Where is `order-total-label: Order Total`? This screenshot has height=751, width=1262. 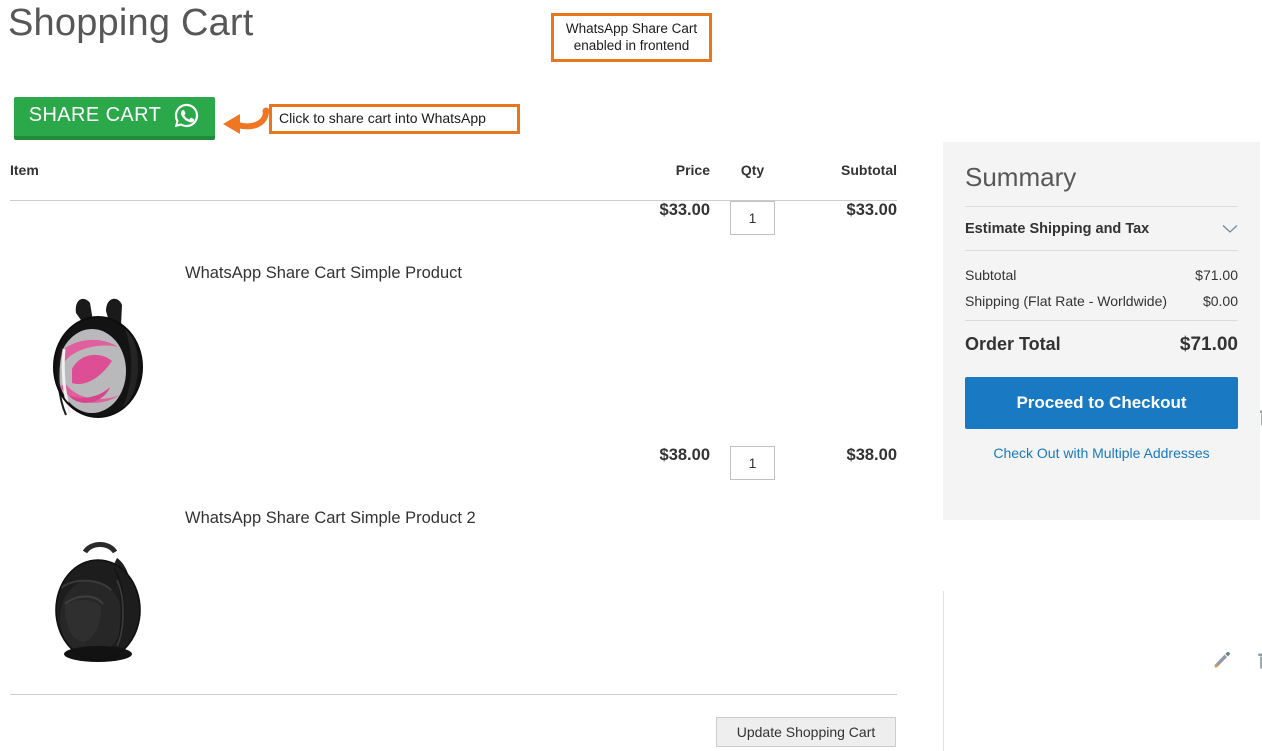
order-total-label: Order Total is located at coordinates (1013, 344).